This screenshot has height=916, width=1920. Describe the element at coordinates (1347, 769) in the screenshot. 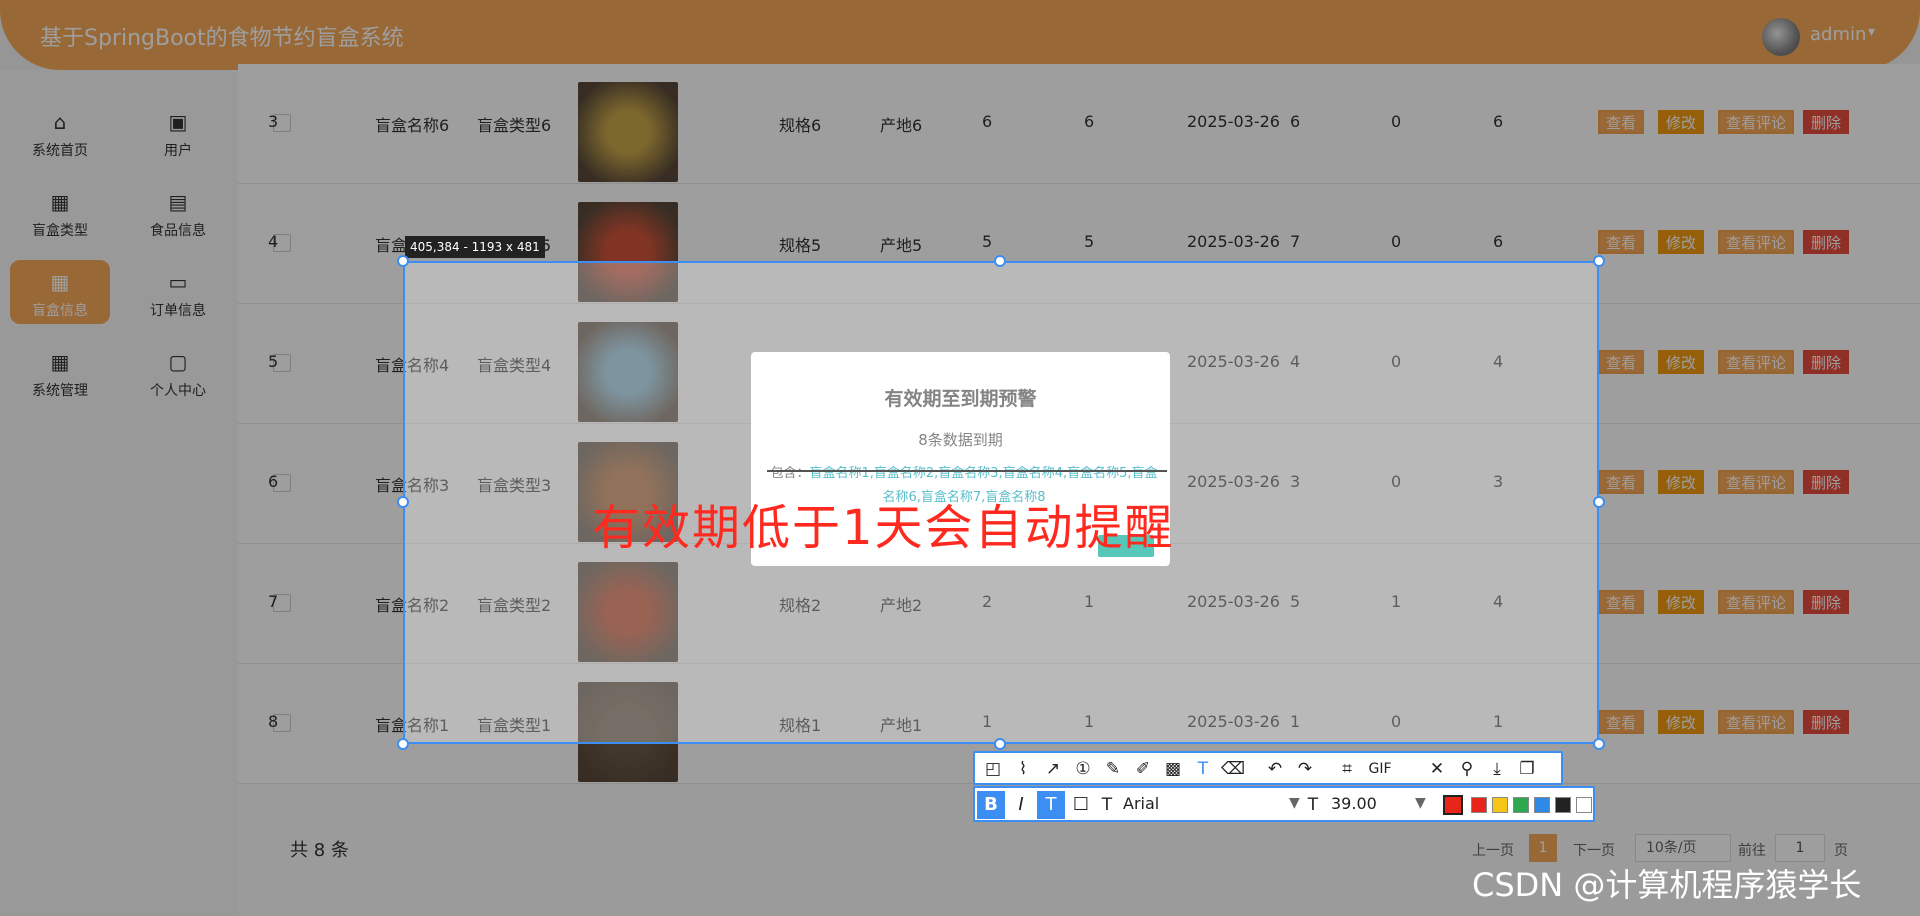

I see `crop-icon: ⌗` at that location.